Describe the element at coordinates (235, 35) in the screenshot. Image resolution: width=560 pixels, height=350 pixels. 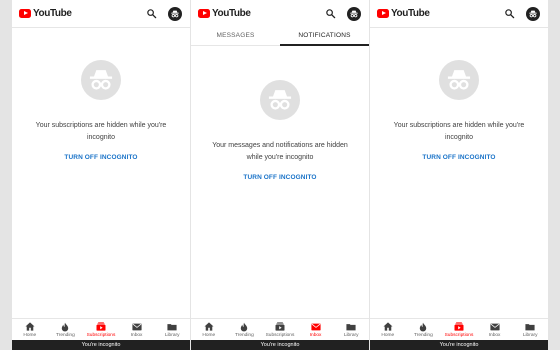
I see `tab-messages: MESSAGES` at that location.